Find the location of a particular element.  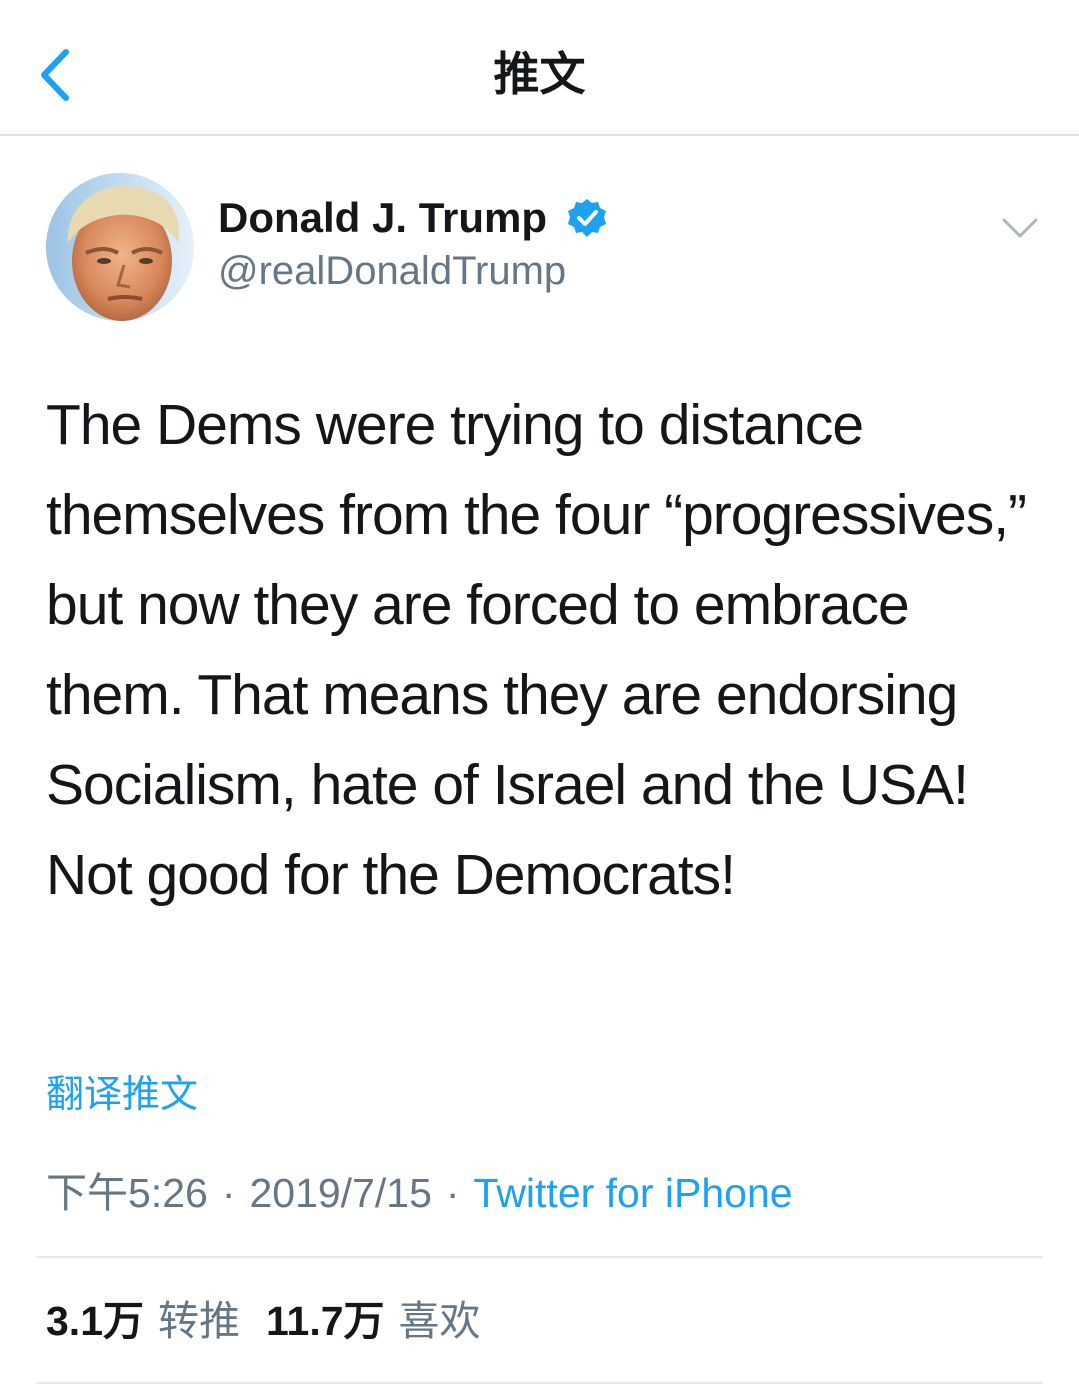

tweet-date: 2019/7/15 is located at coordinates (340, 1193).